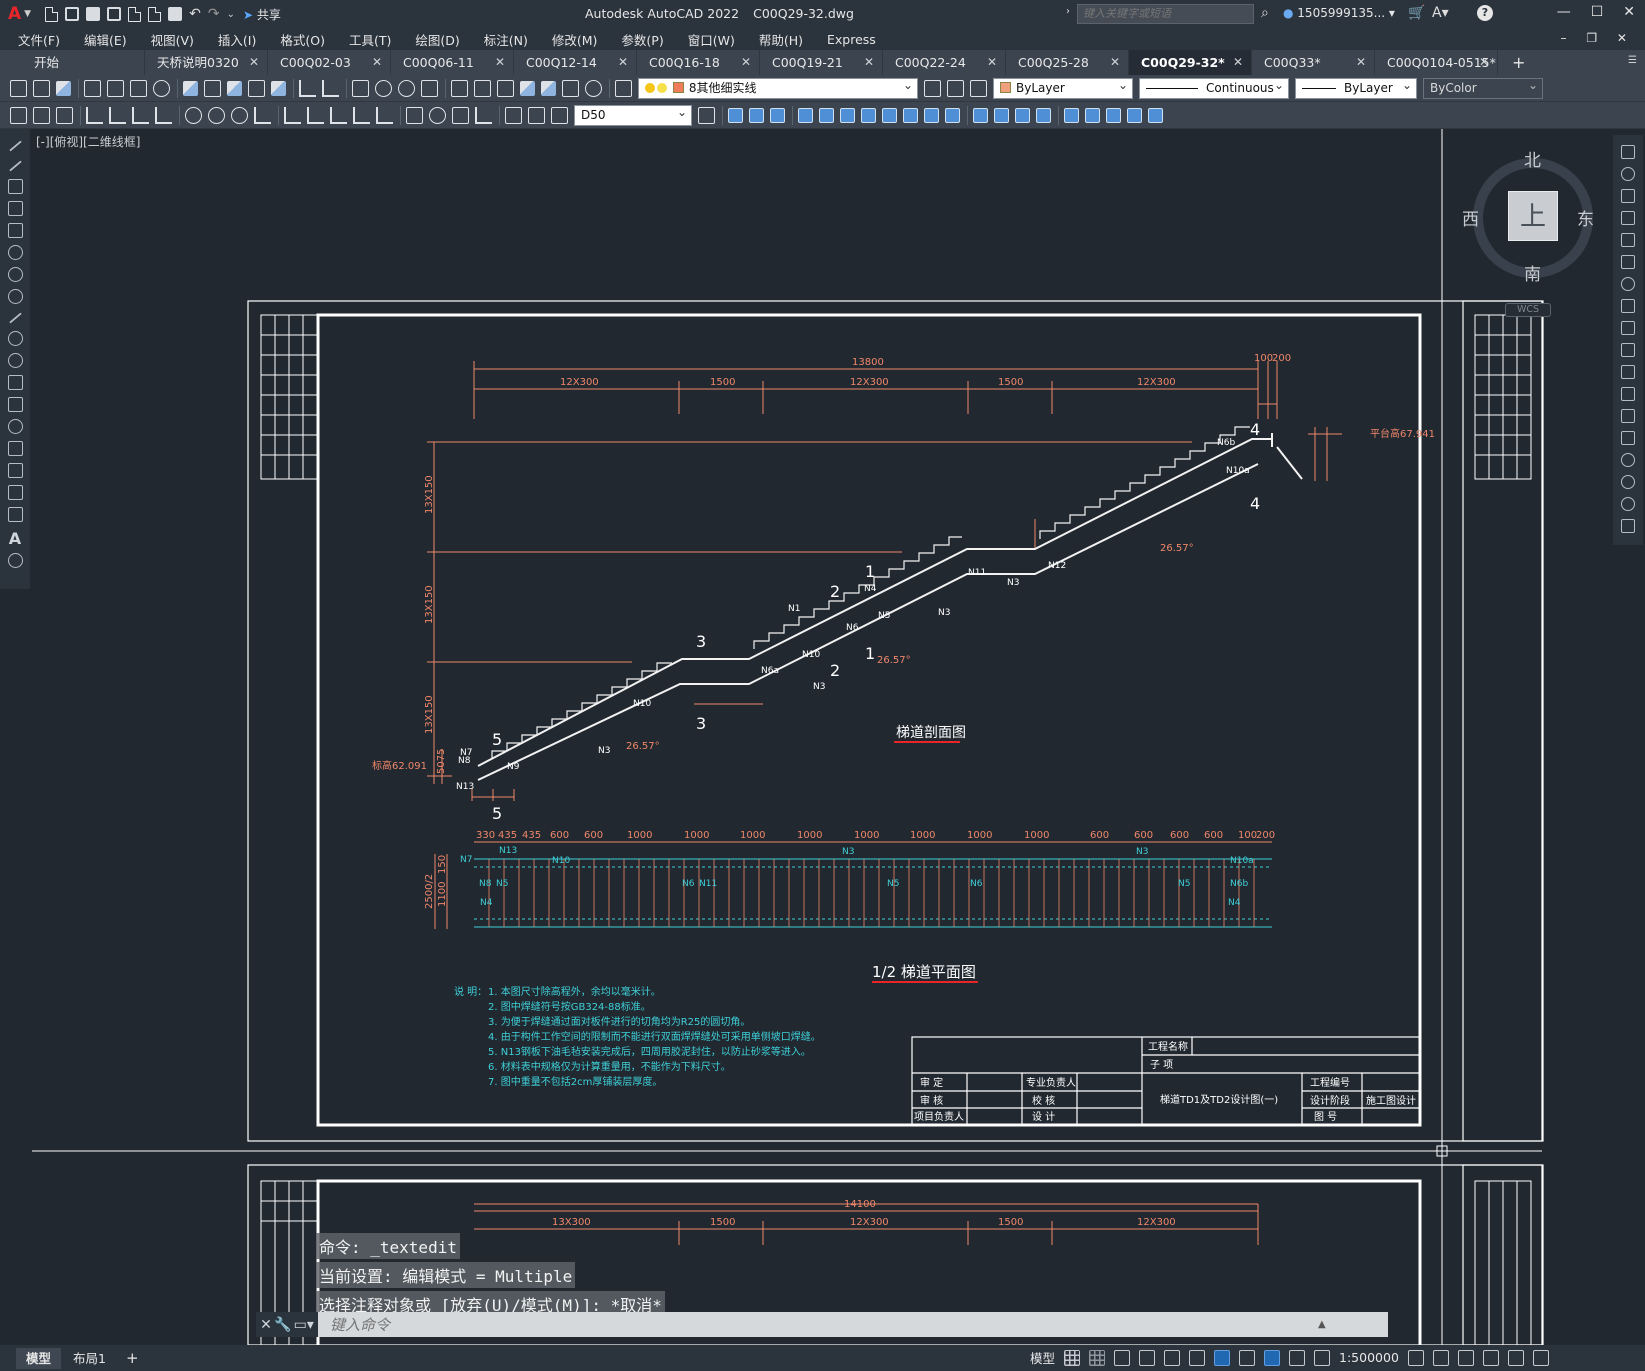 This screenshot has height=1371, width=1645. Describe the element at coordinates (15, 186) in the screenshot. I see `polyline-icon` at that location.